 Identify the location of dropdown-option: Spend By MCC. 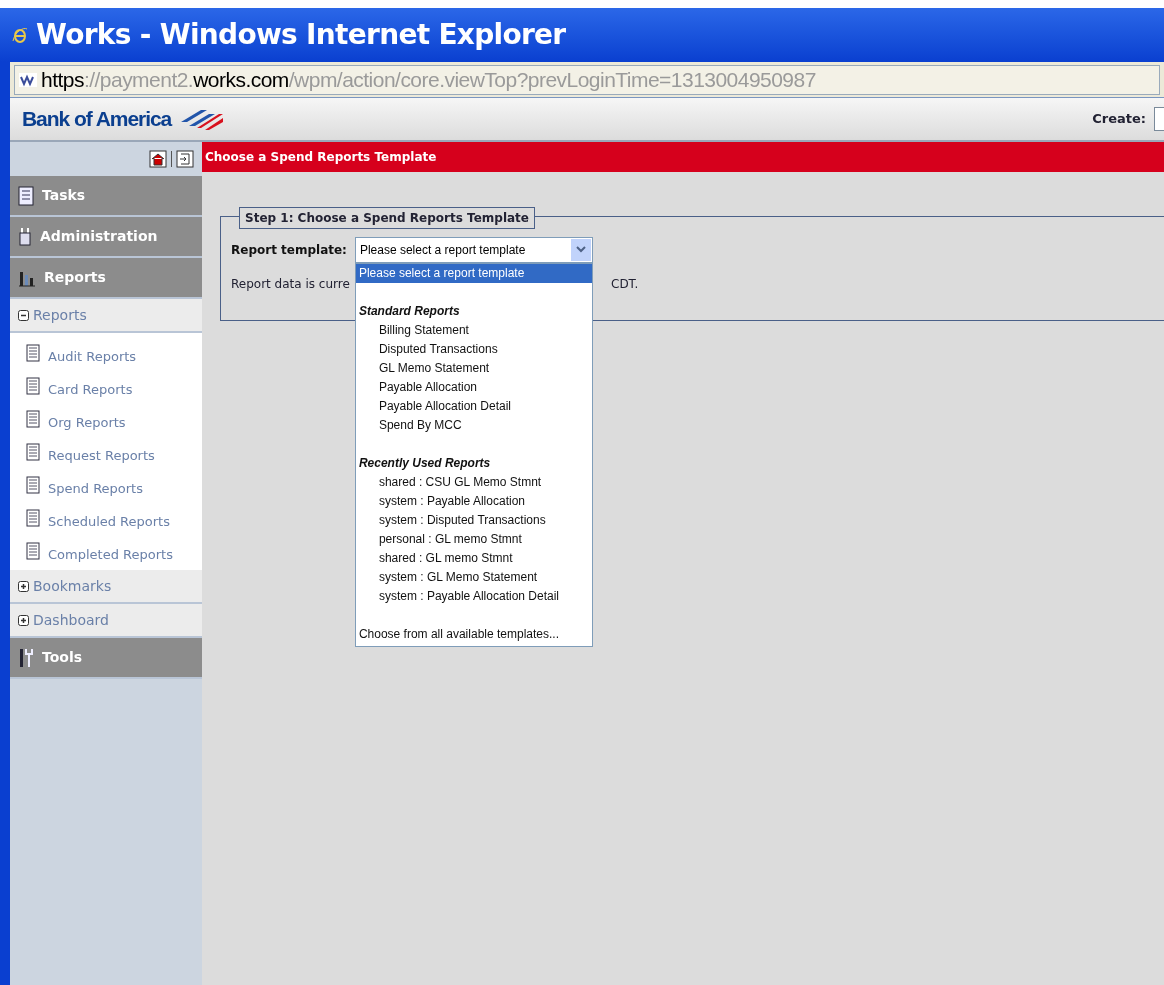
(473, 425).